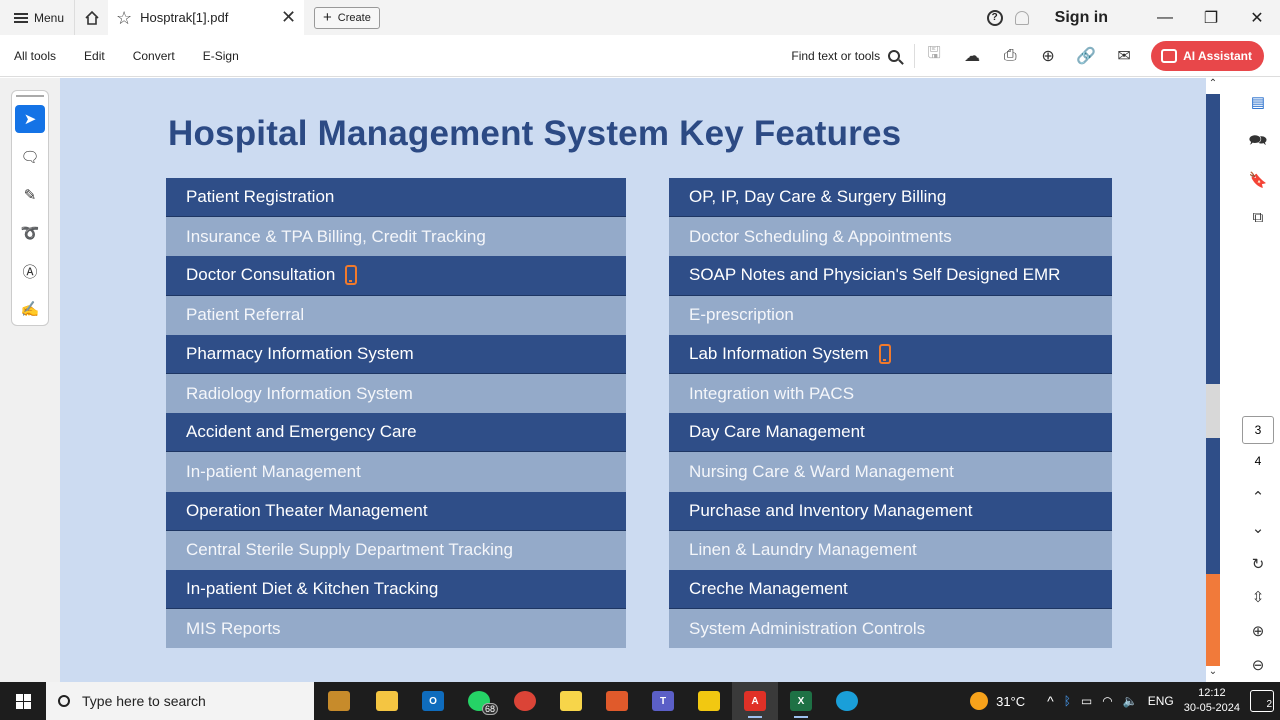 The width and height of the screenshot is (1280, 720). What do you see at coordinates (1213, 411) in the screenshot?
I see `scrollbar-thumb` at bounding box center [1213, 411].